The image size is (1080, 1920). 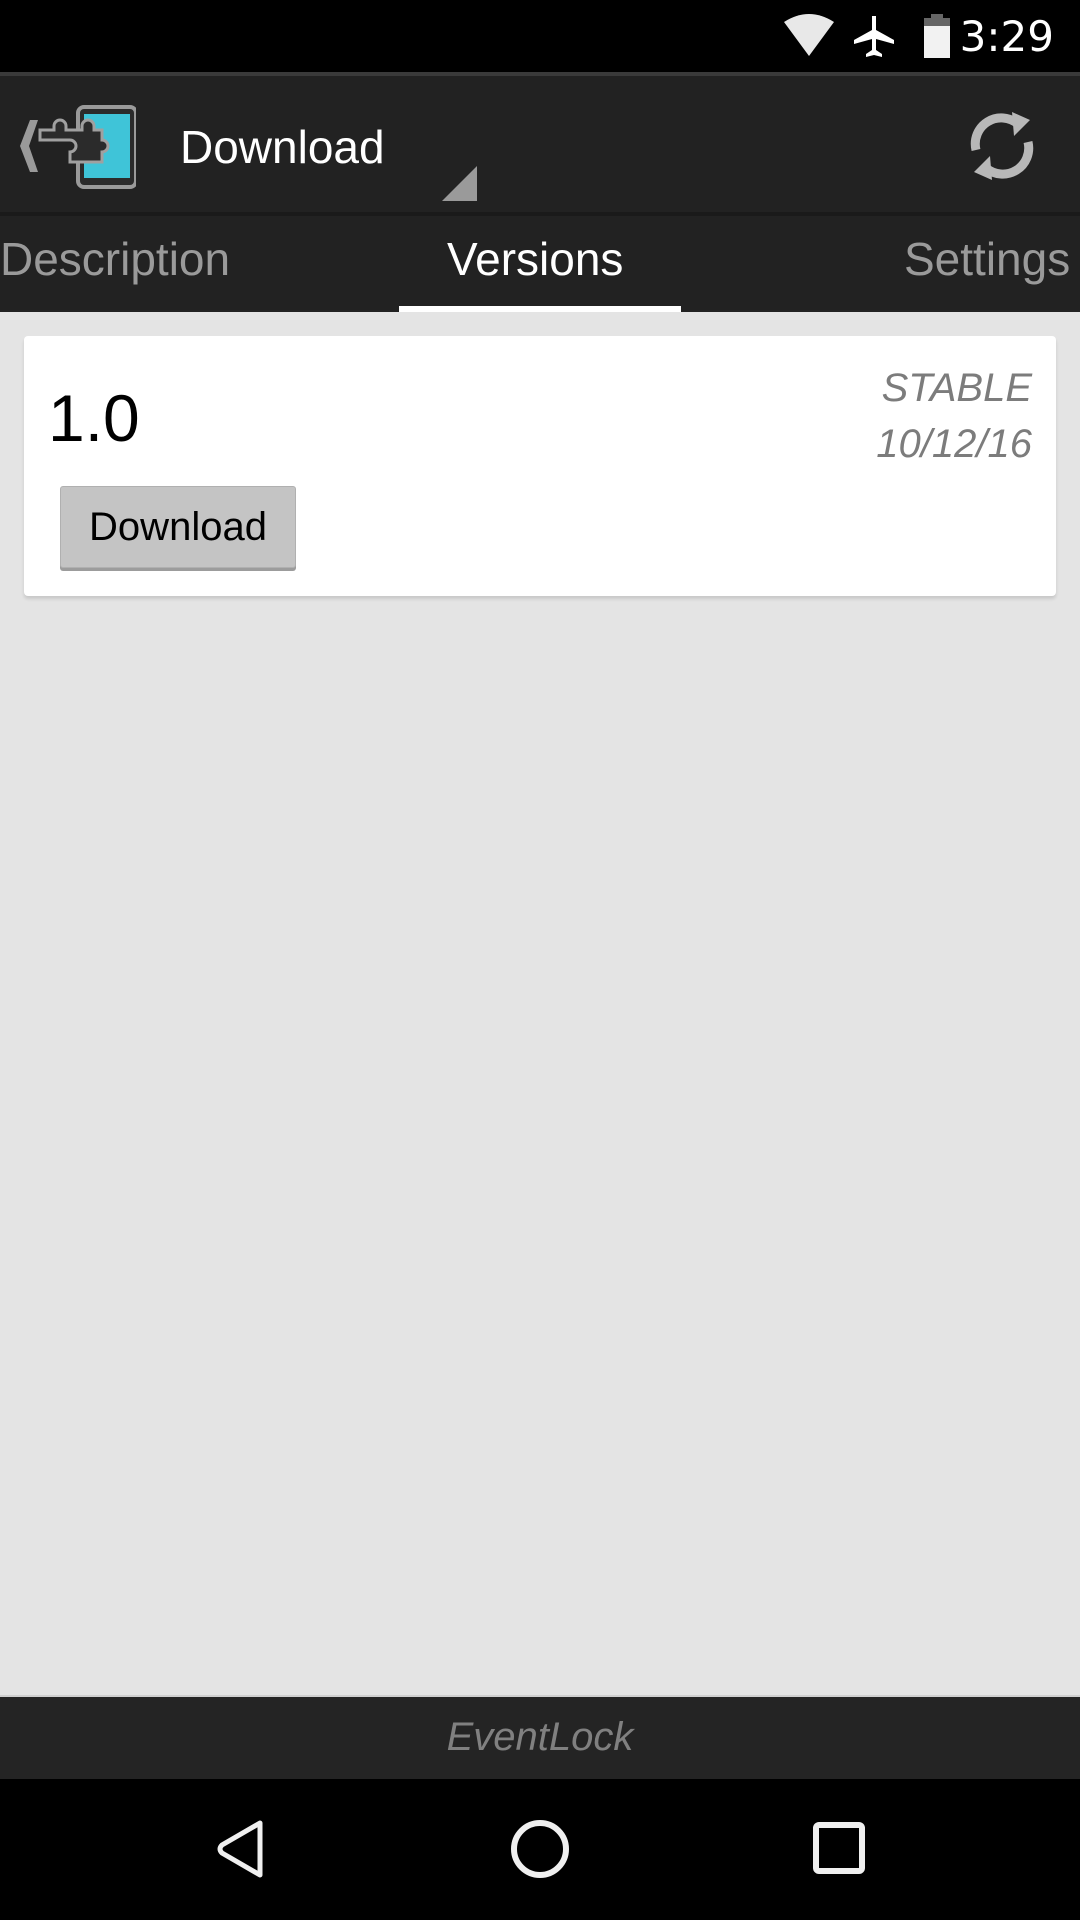 I want to click on tab-description: Description, so click(x=115, y=259).